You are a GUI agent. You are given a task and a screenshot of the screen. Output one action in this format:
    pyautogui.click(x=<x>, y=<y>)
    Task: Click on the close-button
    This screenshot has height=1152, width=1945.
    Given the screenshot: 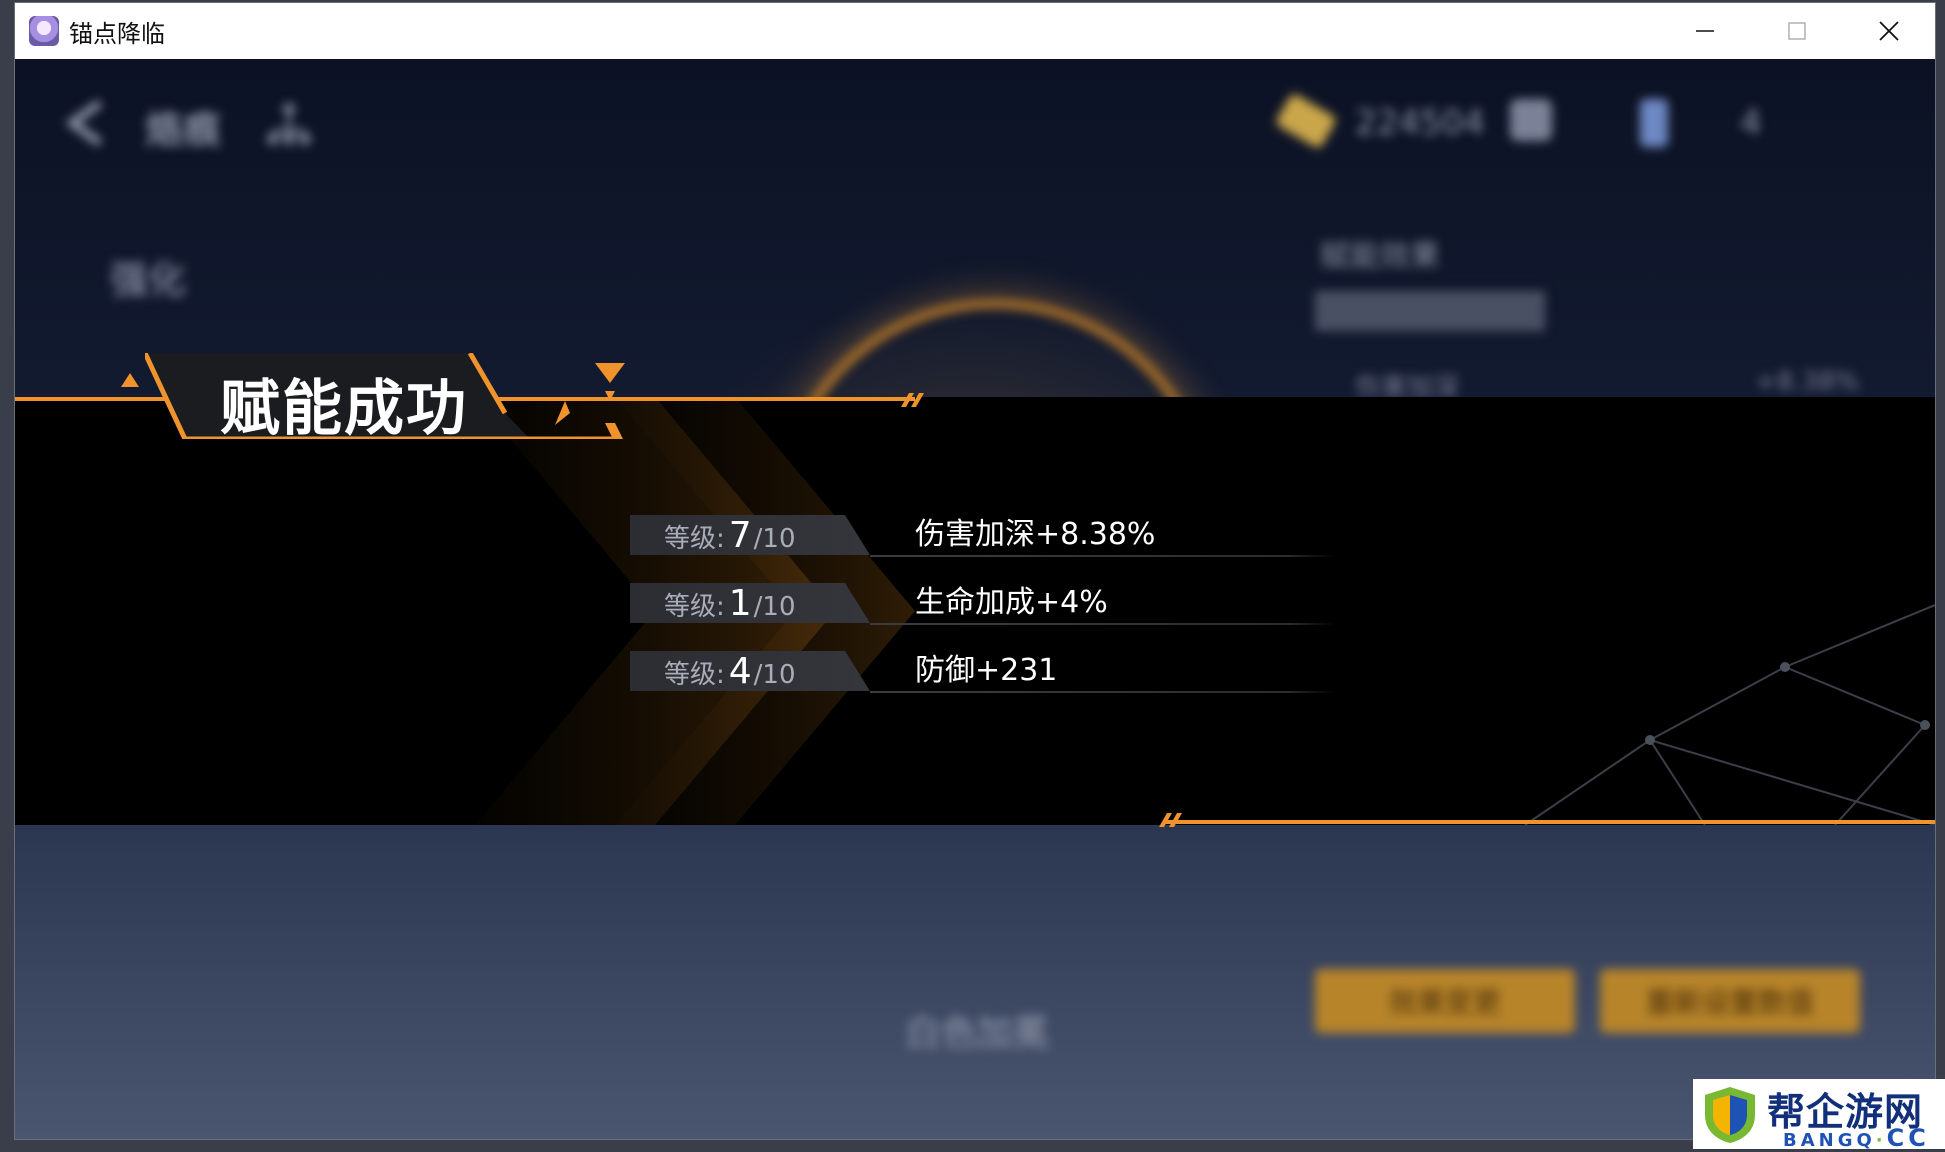 What is the action you would take?
    pyautogui.click(x=1889, y=31)
    